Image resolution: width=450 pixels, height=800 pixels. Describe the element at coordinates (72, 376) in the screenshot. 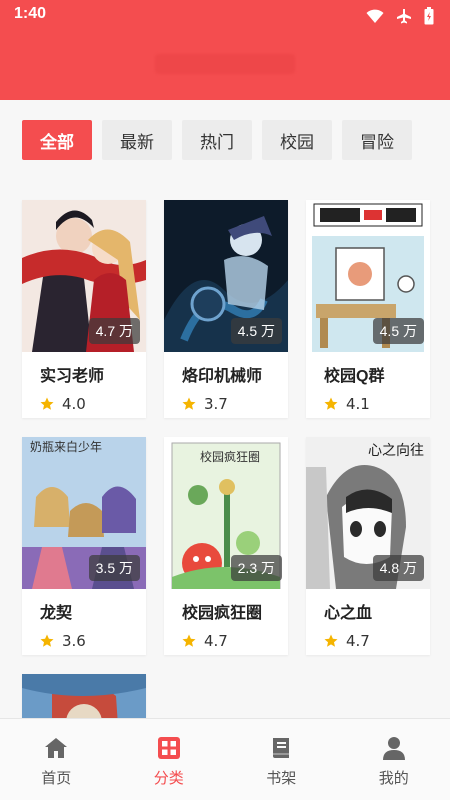

I see `comic-title: 实习老师` at that location.